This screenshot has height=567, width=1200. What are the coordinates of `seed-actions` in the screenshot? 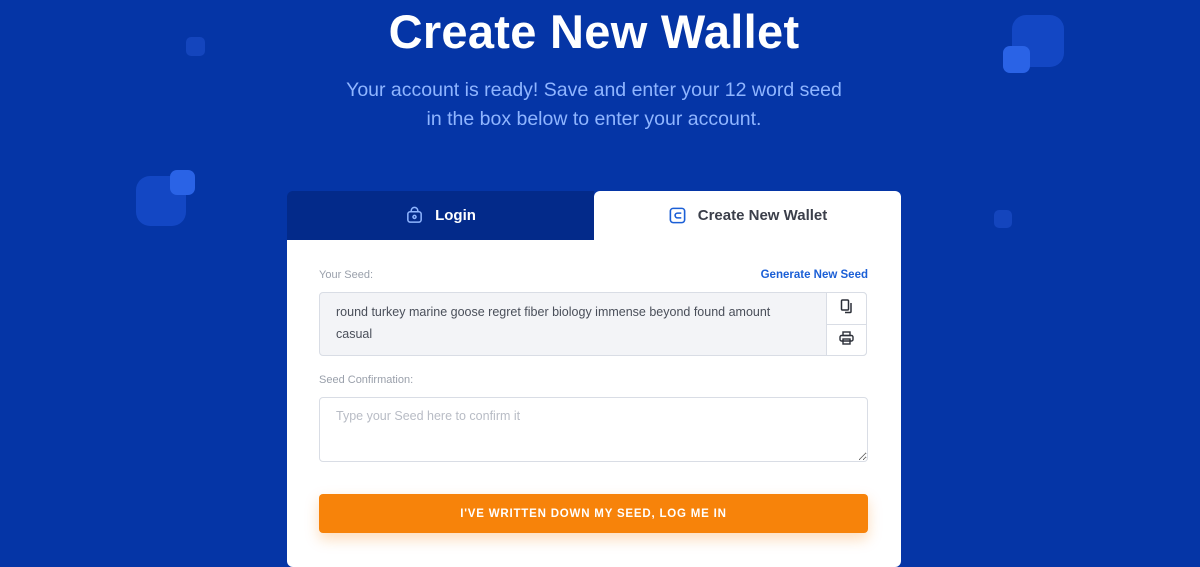 It's located at (846, 324).